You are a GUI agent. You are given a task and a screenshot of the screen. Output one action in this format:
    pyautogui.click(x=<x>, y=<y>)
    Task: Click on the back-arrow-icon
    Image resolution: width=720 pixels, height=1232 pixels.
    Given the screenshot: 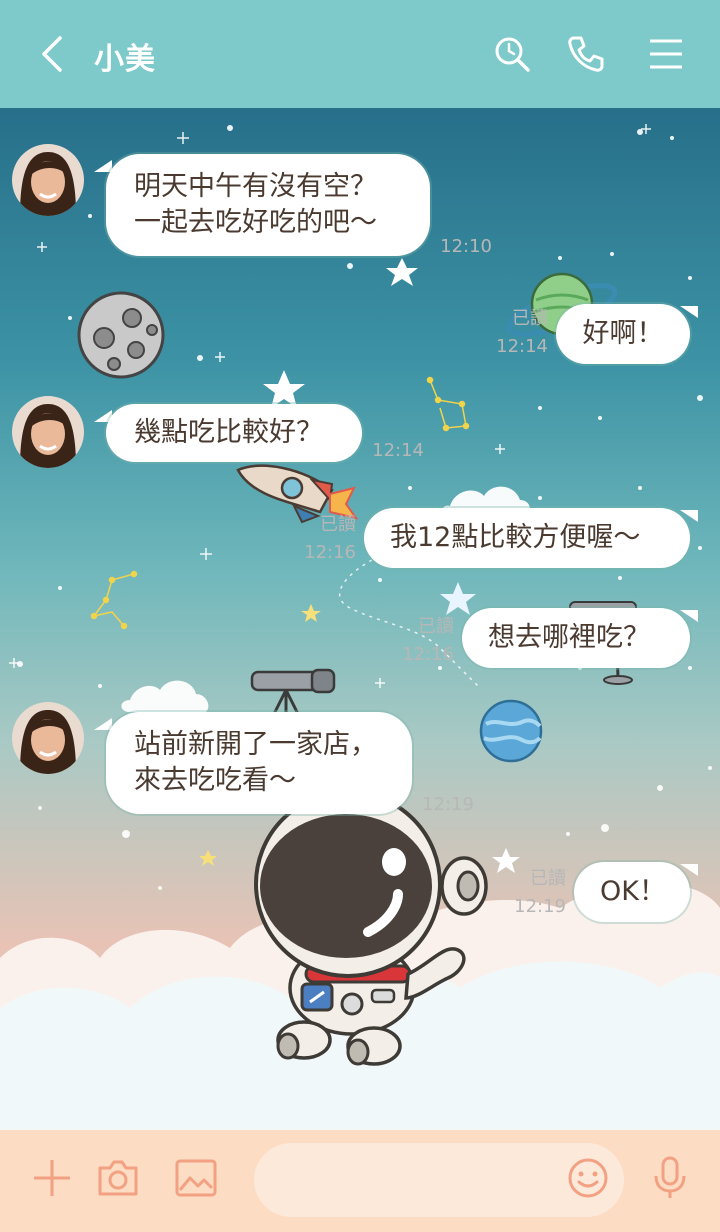 What is the action you would take?
    pyautogui.click(x=53, y=54)
    